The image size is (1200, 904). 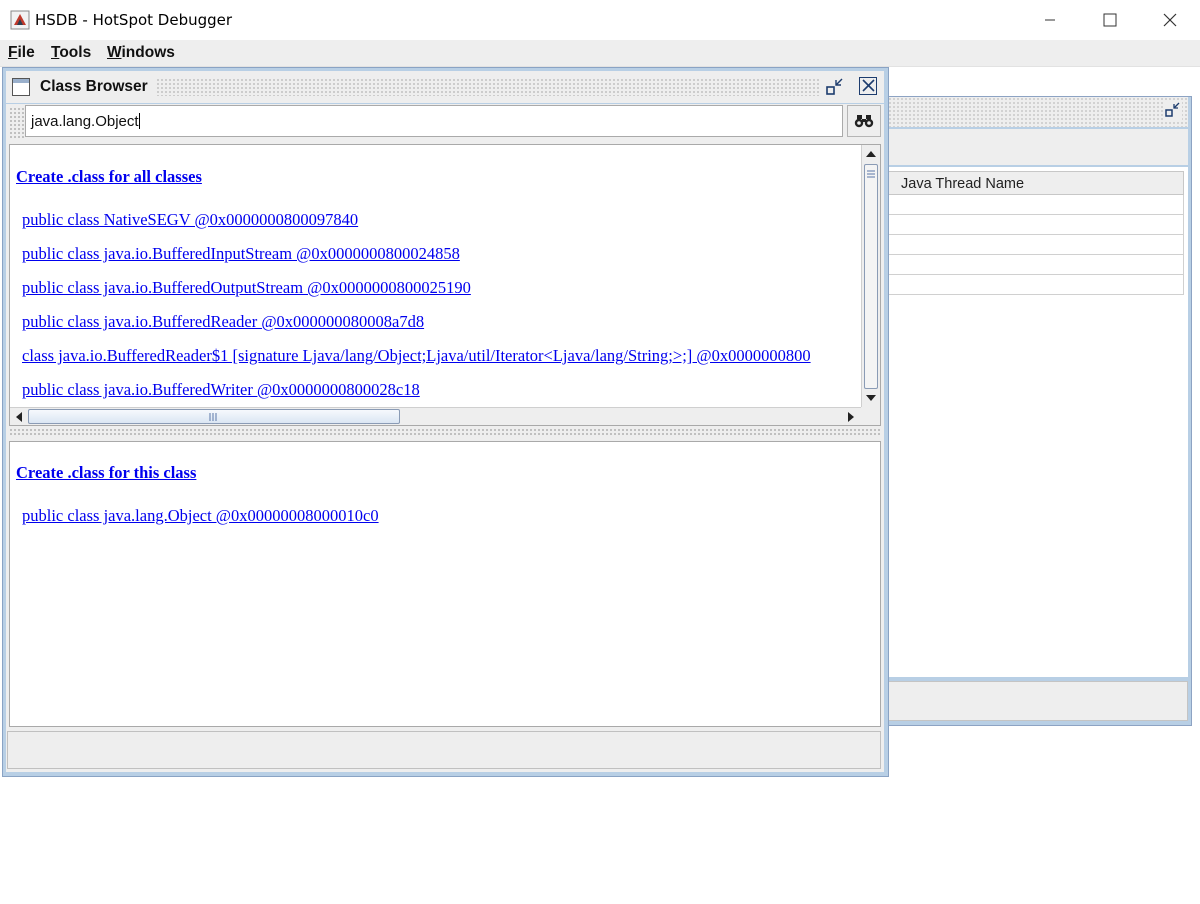 I want to click on class-browser-close-button, so click(x=868, y=86).